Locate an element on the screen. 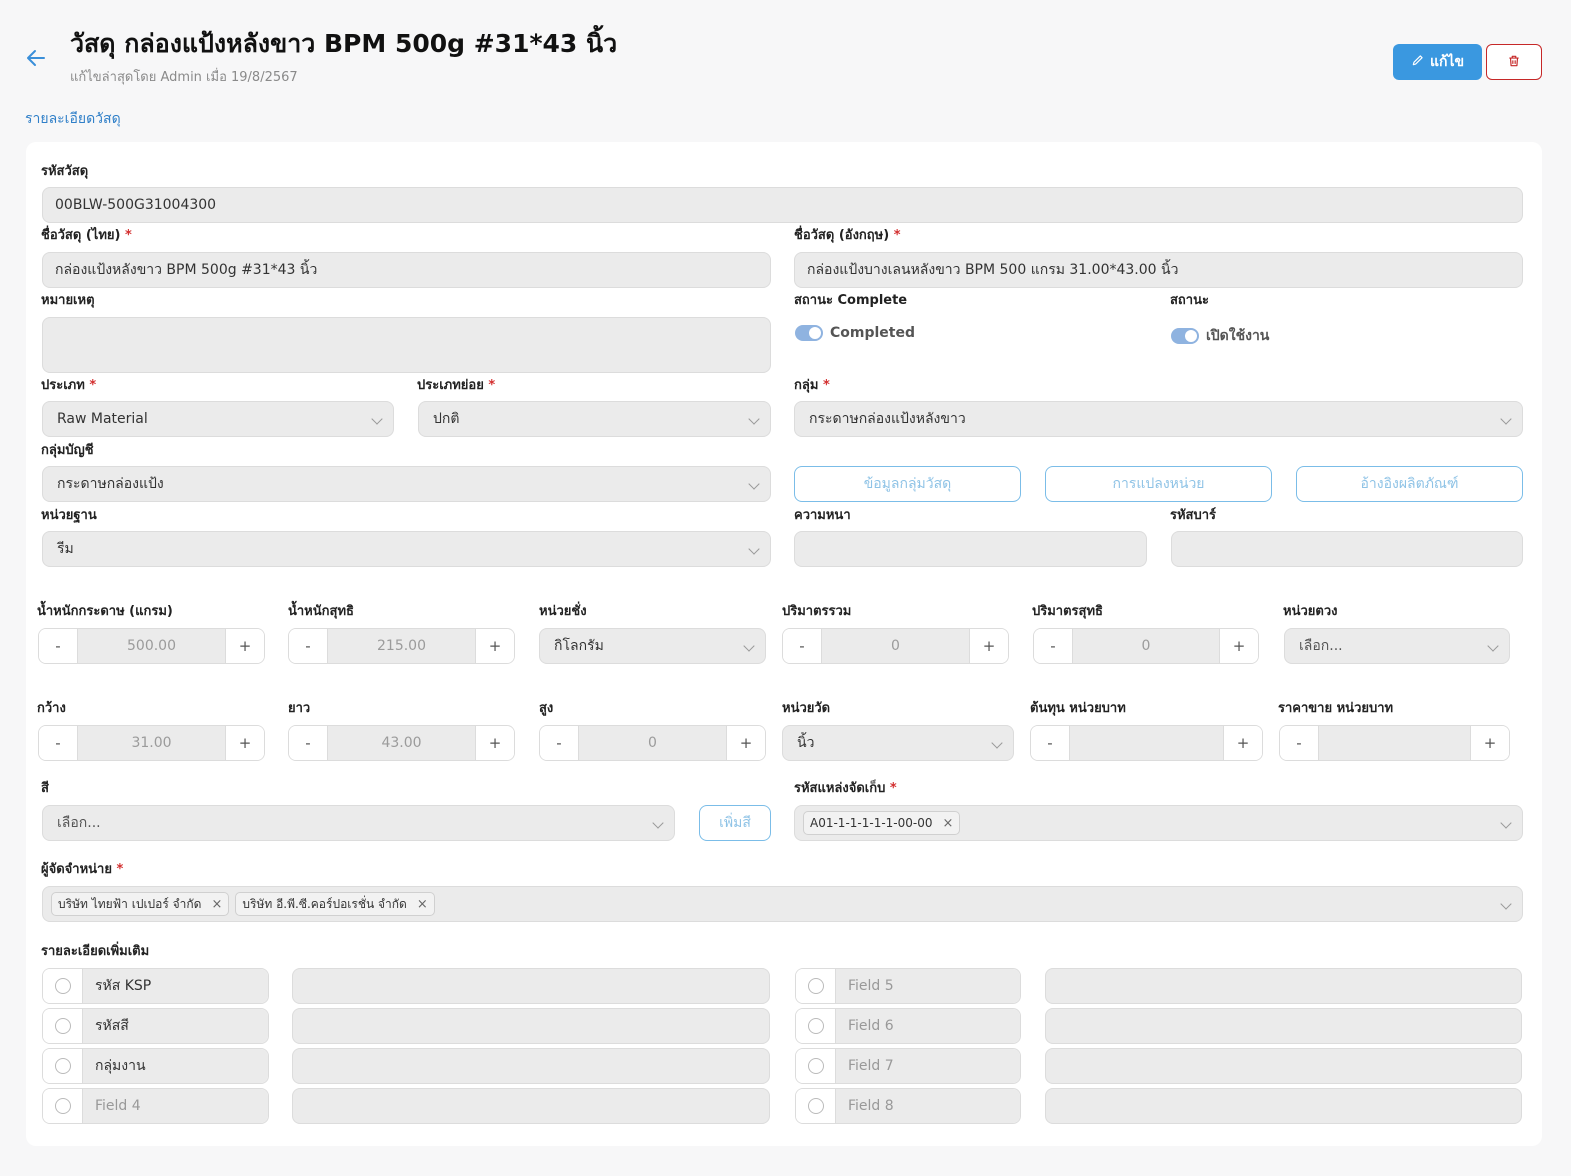 This screenshot has width=1571, height=1176. account-group-select: กระดาษกล่องแป้ง is located at coordinates (406, 484).